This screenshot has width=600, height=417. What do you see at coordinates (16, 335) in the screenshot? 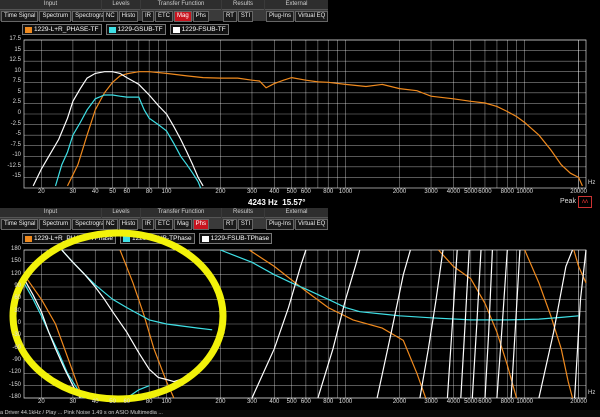
I see `y-tick-label: -30` at bounding box center [16, 335].